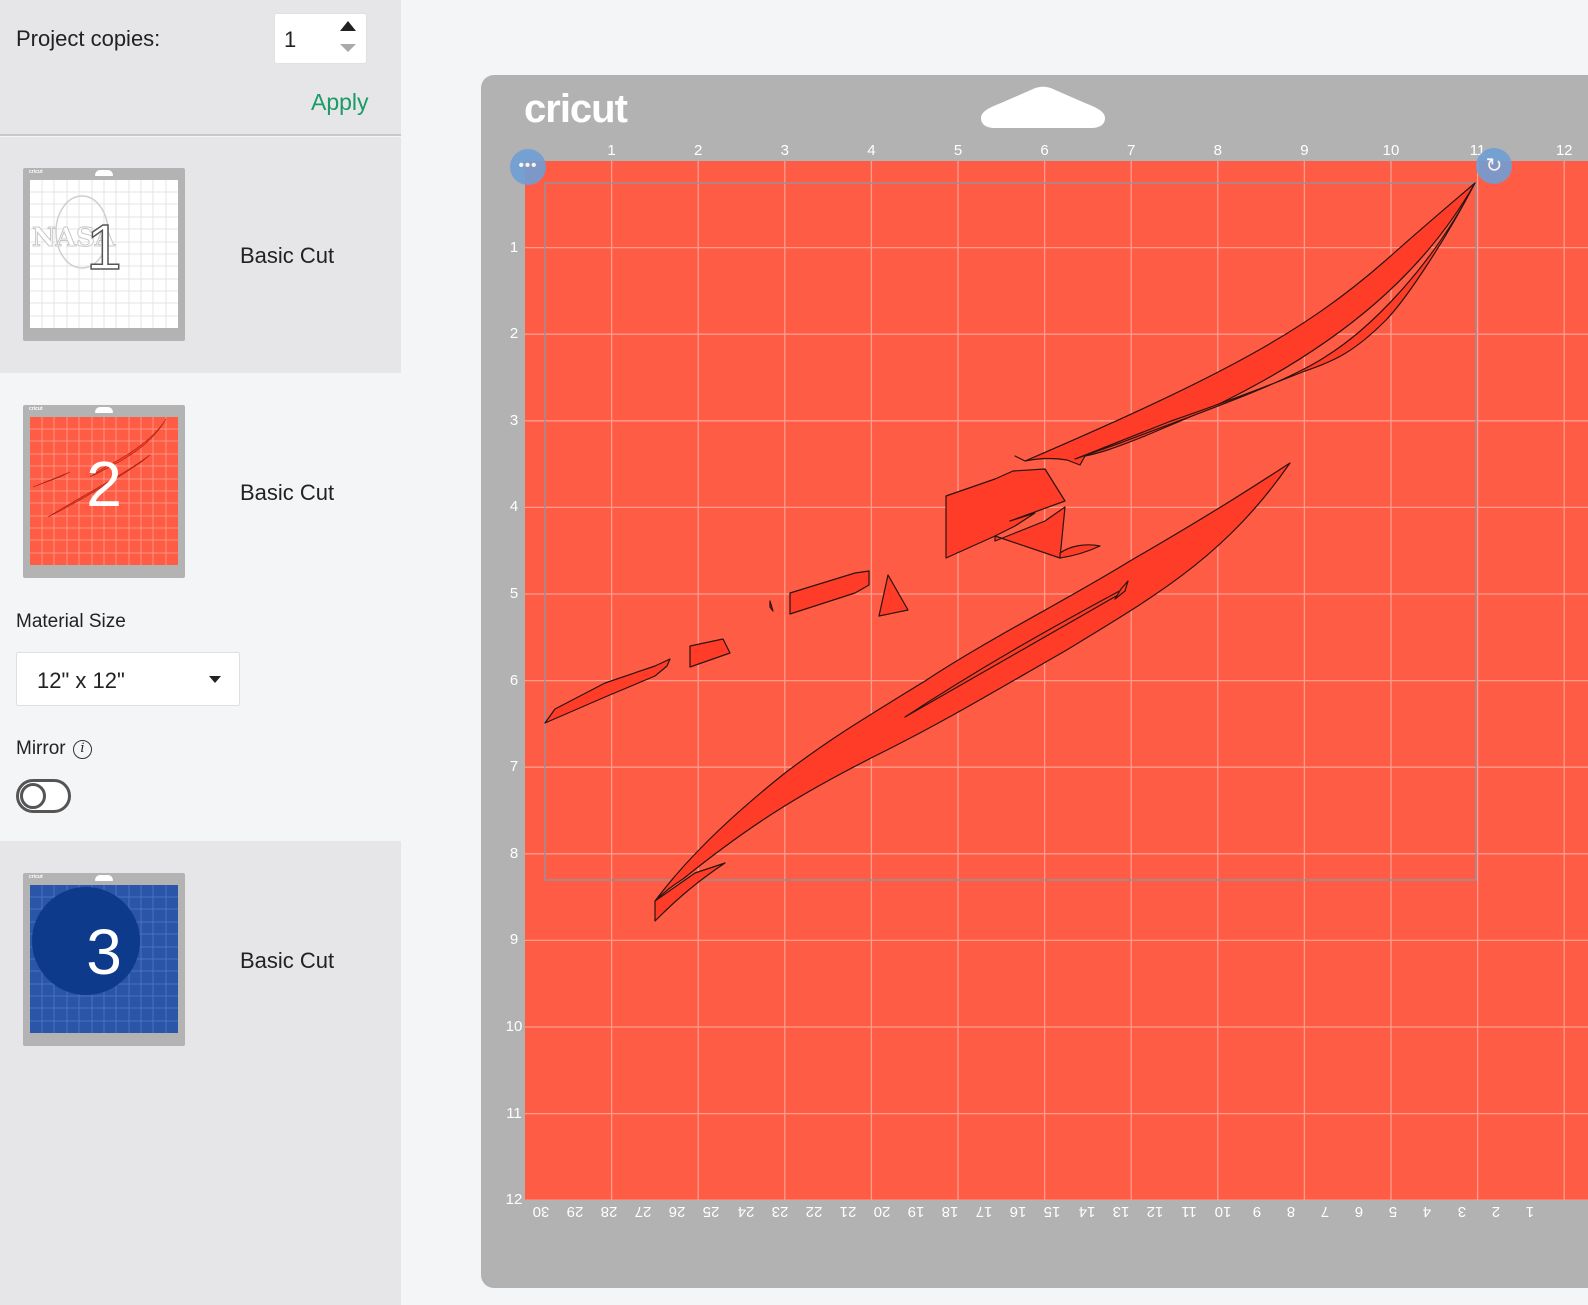 Image resolution: width=1588 pixels, height=1305 pixels. What do you see at coordinates (611, 150) in the screenshot?
I see `ruler-top-label: 1` at bounding box center [611, 150].